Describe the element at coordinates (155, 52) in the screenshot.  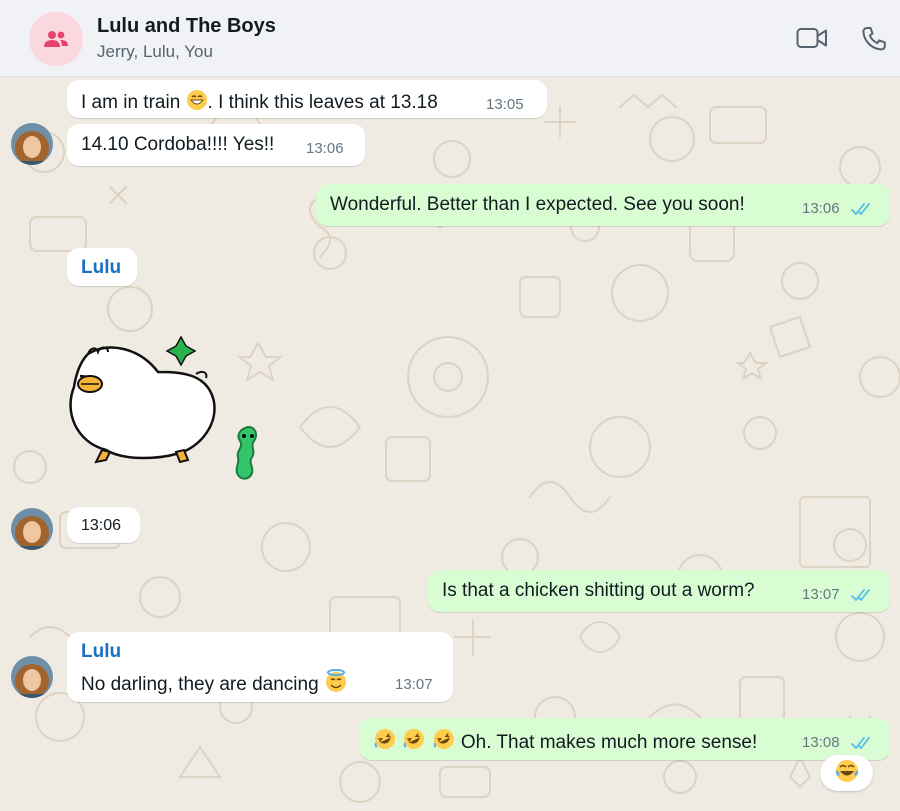
I see `chat-participants: Jerry, Lulu, You` at that location.